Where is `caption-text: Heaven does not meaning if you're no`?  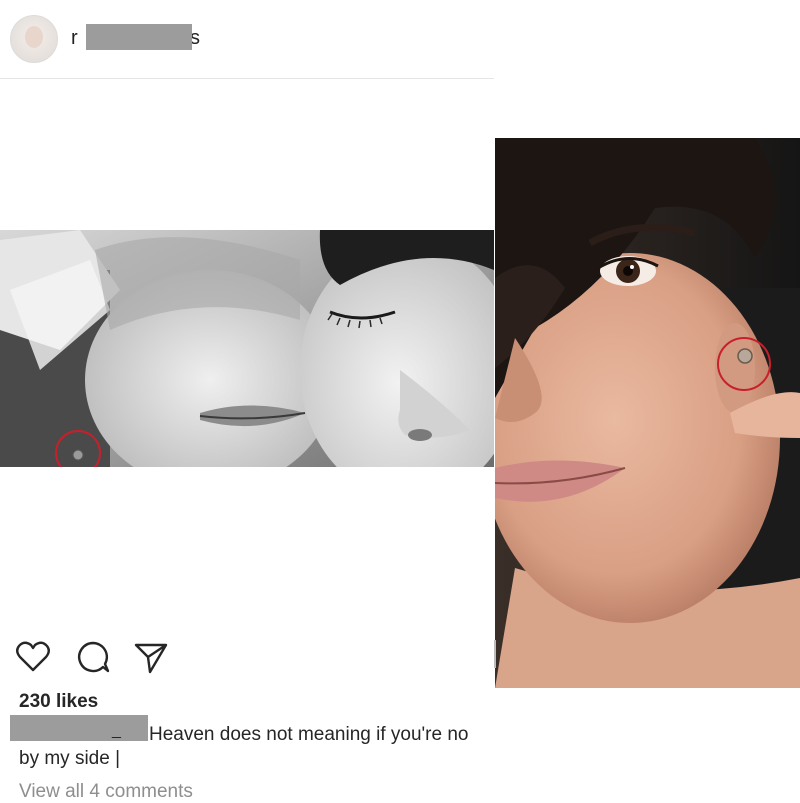 caption-text: Heaven does not meaning if you're no is located at coordinates (309, 734).